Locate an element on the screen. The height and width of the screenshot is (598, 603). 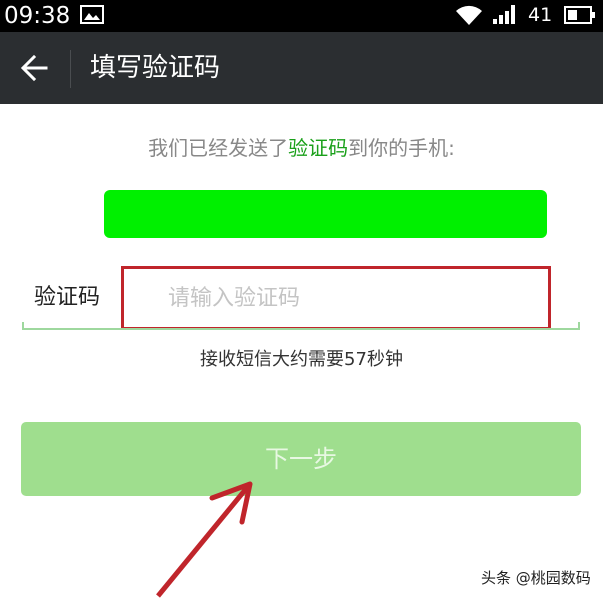
status-time: 09:38 is located at coordinates (37, 16).